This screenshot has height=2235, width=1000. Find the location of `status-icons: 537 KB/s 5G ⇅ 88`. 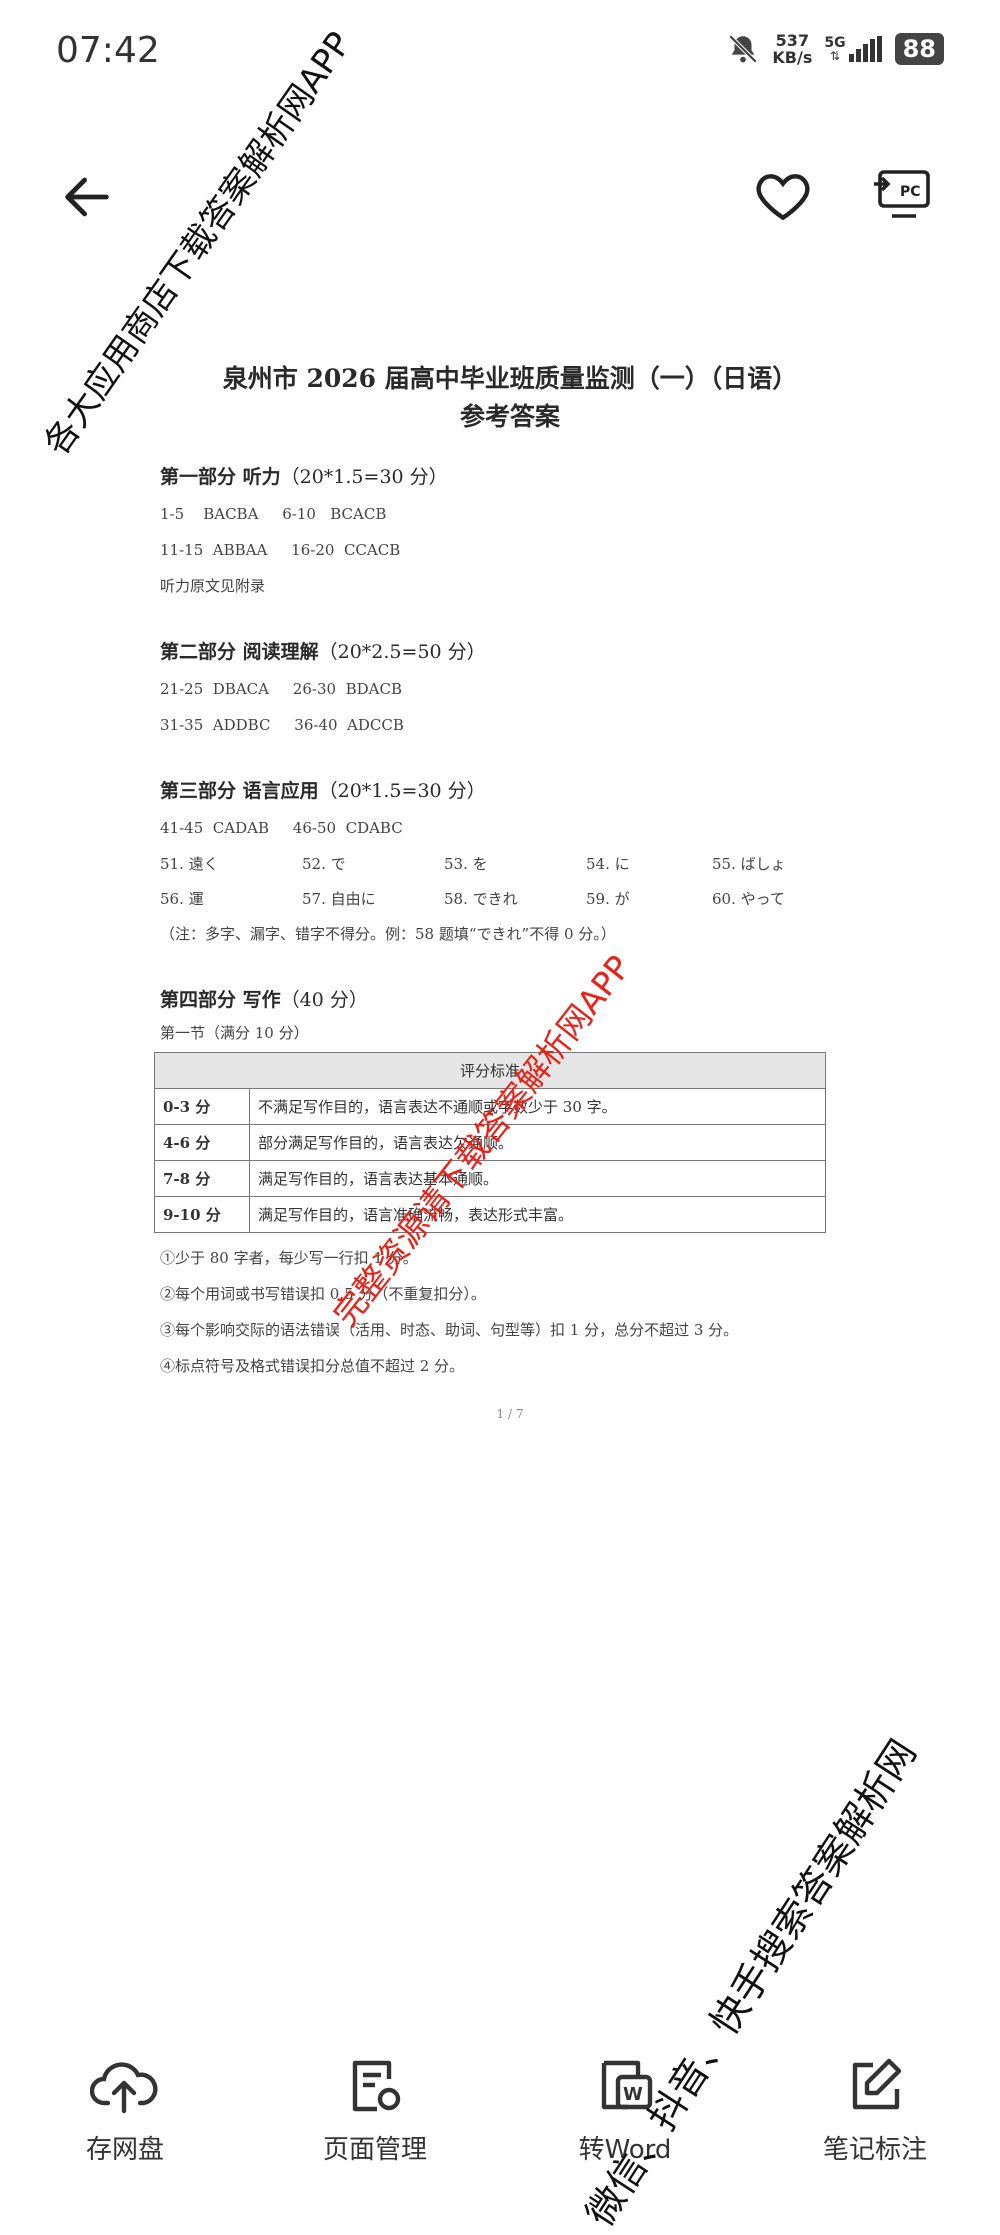

status-icons: 537 KB/s 5G ⇅ 88 is located at coordinates (835, 49).